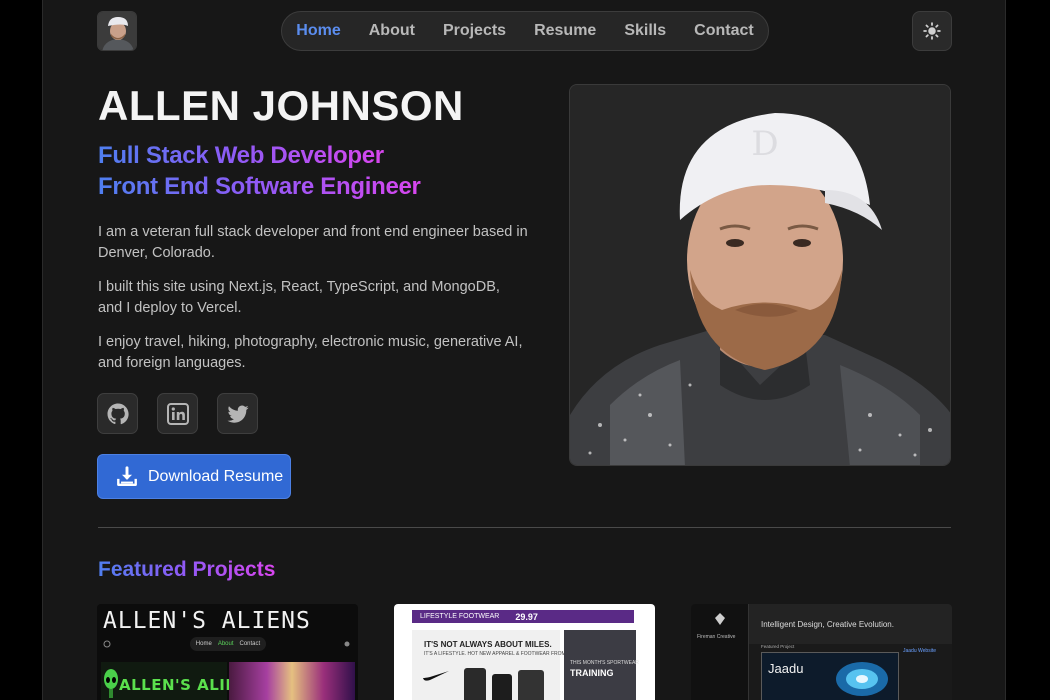 The image size is (1050, 700). Describe the element at coordinates (392, 31) in the screenshot. I see `nav-about: About` at that location.